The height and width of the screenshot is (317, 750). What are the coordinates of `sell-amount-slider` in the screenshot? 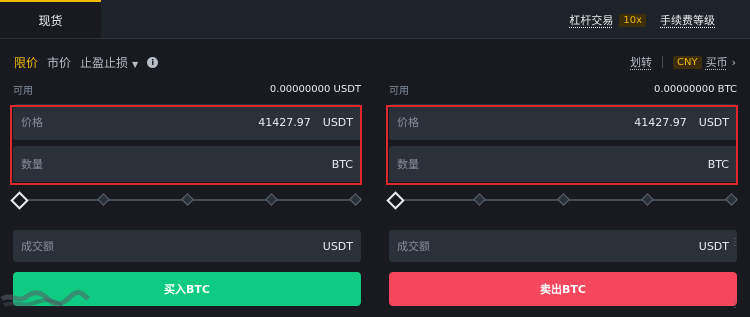 It's located at (562, 200).